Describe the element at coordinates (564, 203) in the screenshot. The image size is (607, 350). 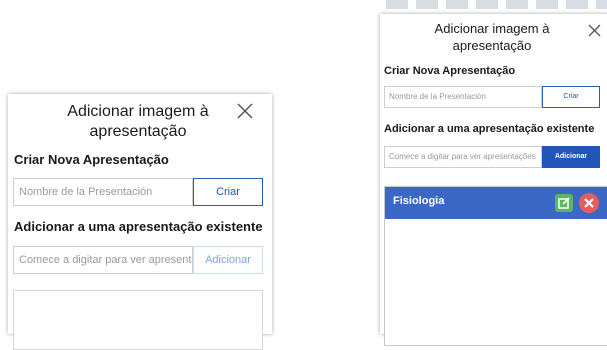
I see `edit-icon` at that location.